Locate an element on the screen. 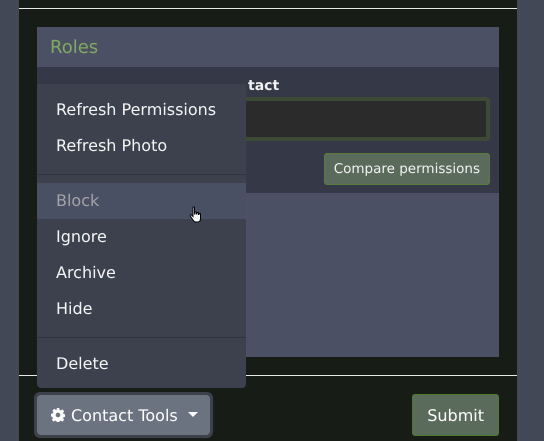 Image resolution: width=544 pixels, height=441 pixels. submit-button: Submit is located at coordinates (455, 415).